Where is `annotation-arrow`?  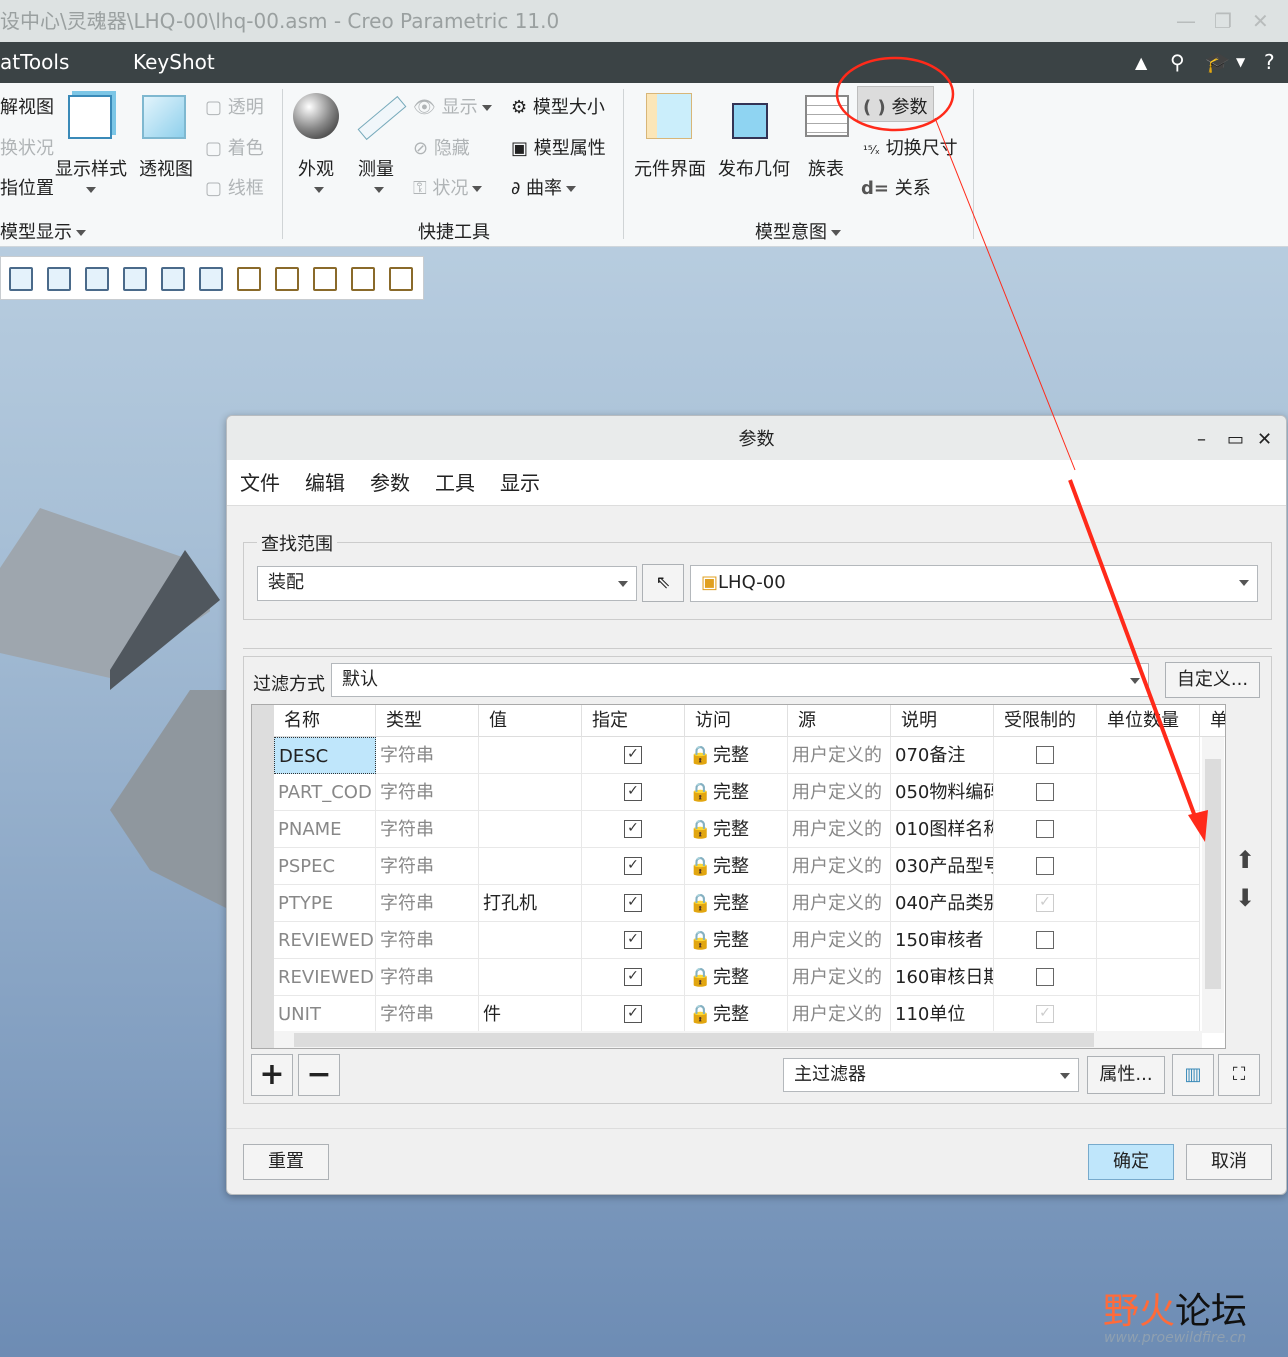 annotation-arrow is located at coordinates (1135, 655).